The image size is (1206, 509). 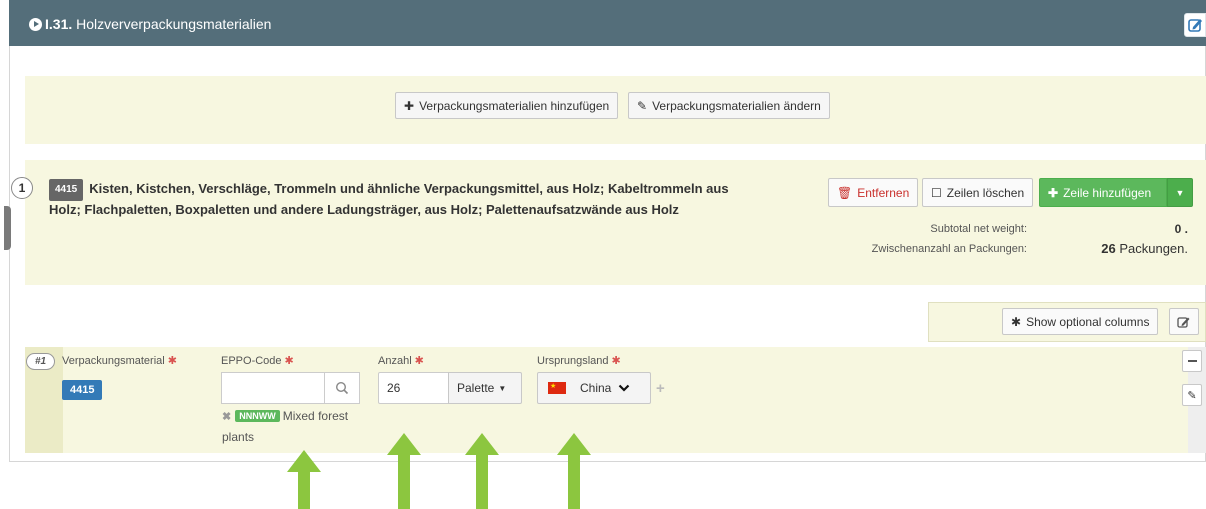 What do you see at coordinates (395, 361) in the screenshot?
I see `column-quantity-text: Anzahl` at bounding box center [395, 361].